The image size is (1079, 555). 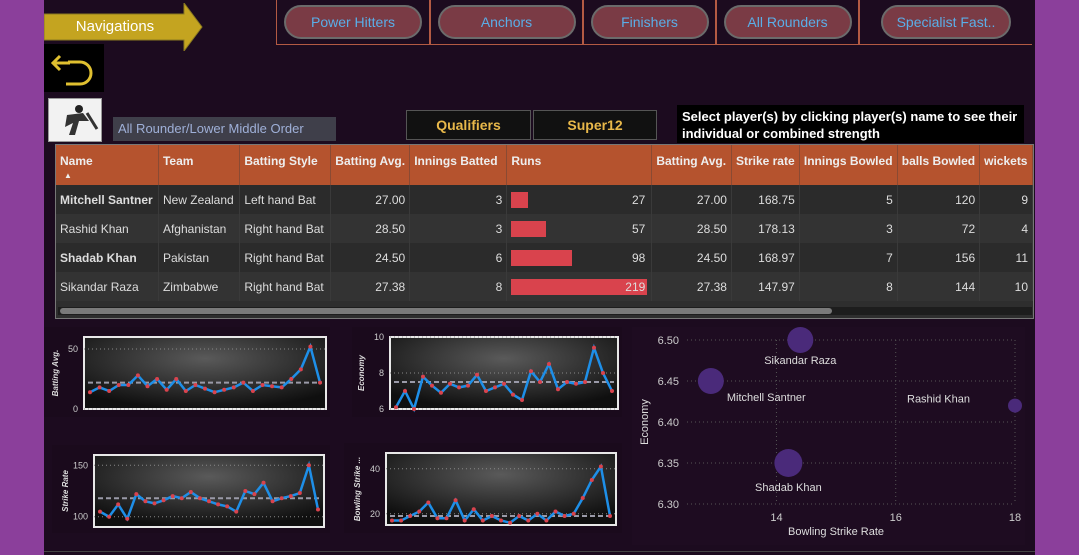 I want to click on y-tick-label: 8, so click(x=381, y=373).